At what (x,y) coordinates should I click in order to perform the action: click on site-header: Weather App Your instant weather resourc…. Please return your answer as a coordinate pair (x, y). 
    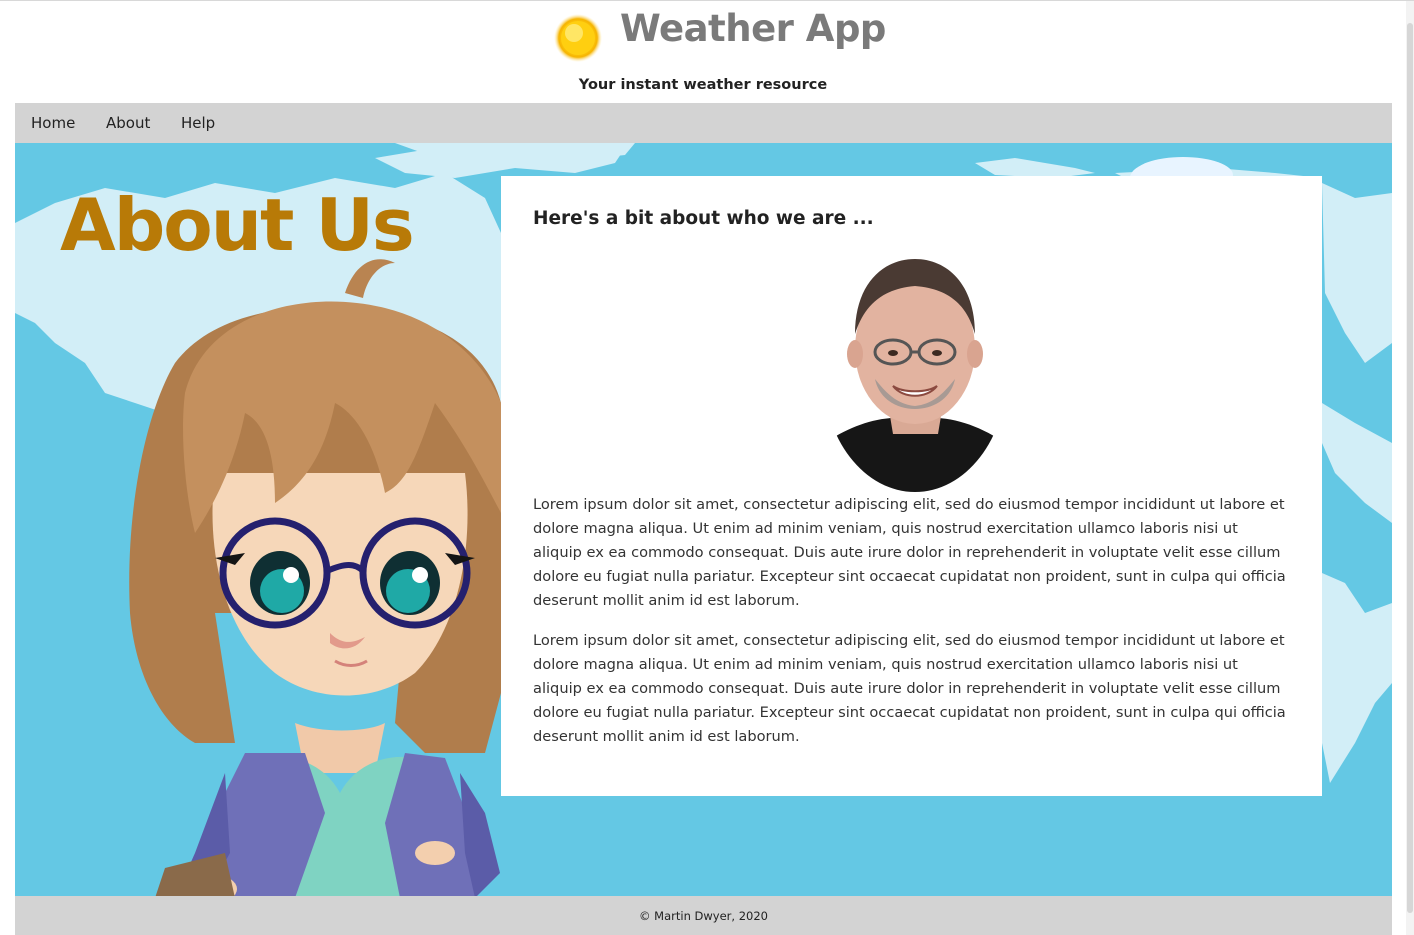
    Looking at the image, I should click on (703, 52).